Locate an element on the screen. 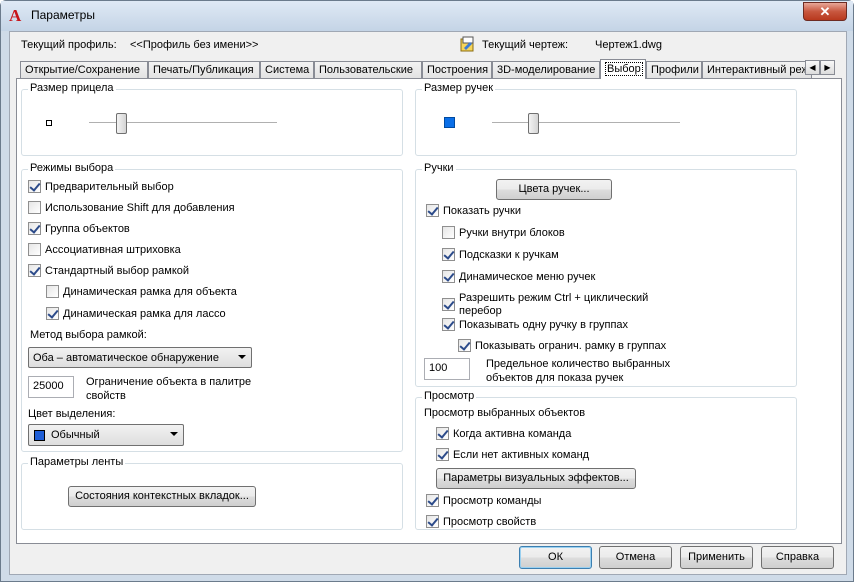 The width and height of the screenshot is (854, 582). tab-plot-publish: Печать/Публикация is located at coordinates (204, 69).